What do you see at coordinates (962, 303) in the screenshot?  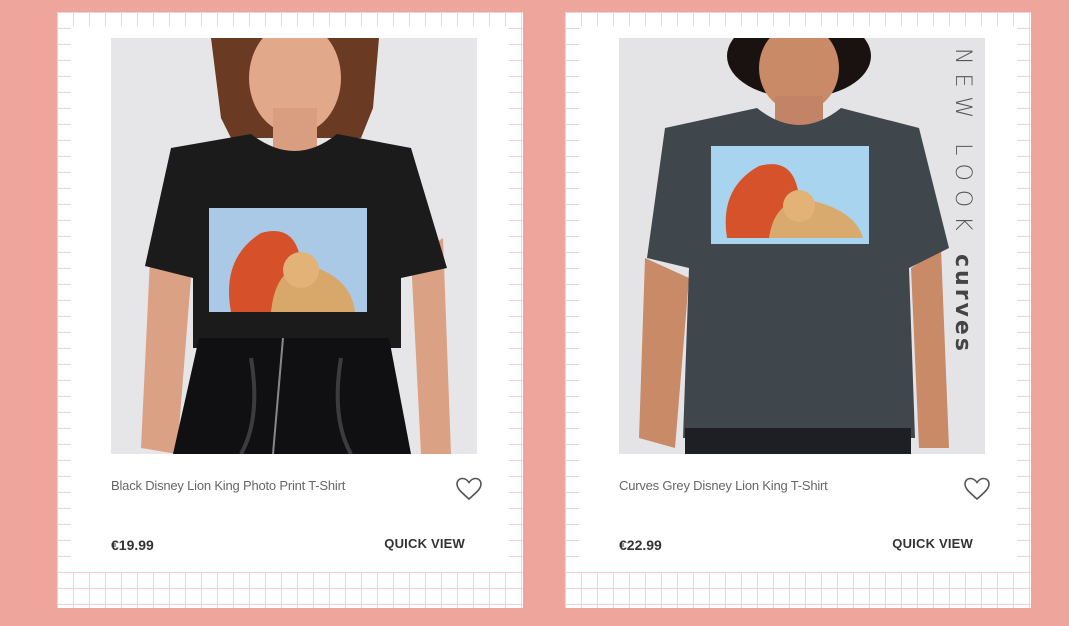 I see `brand-text-bold: curves` at bounding box center [962, 303].